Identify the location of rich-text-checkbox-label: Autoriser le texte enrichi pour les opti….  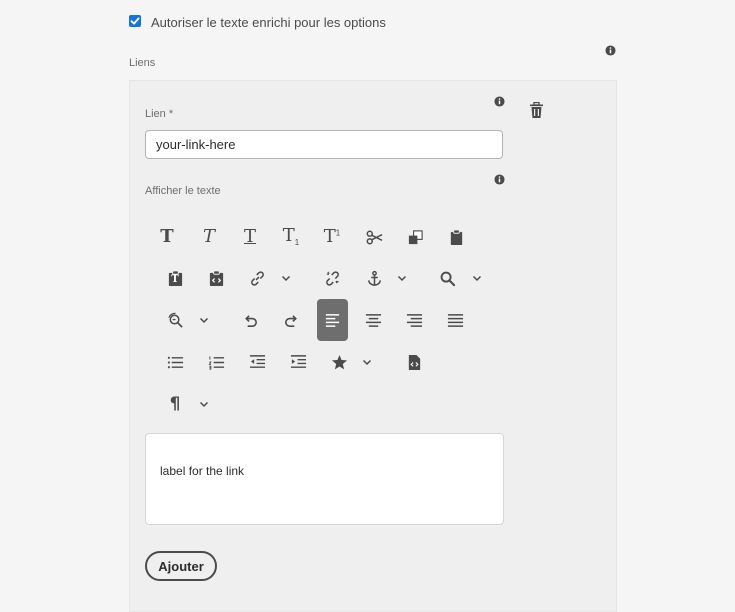
(268, 22).